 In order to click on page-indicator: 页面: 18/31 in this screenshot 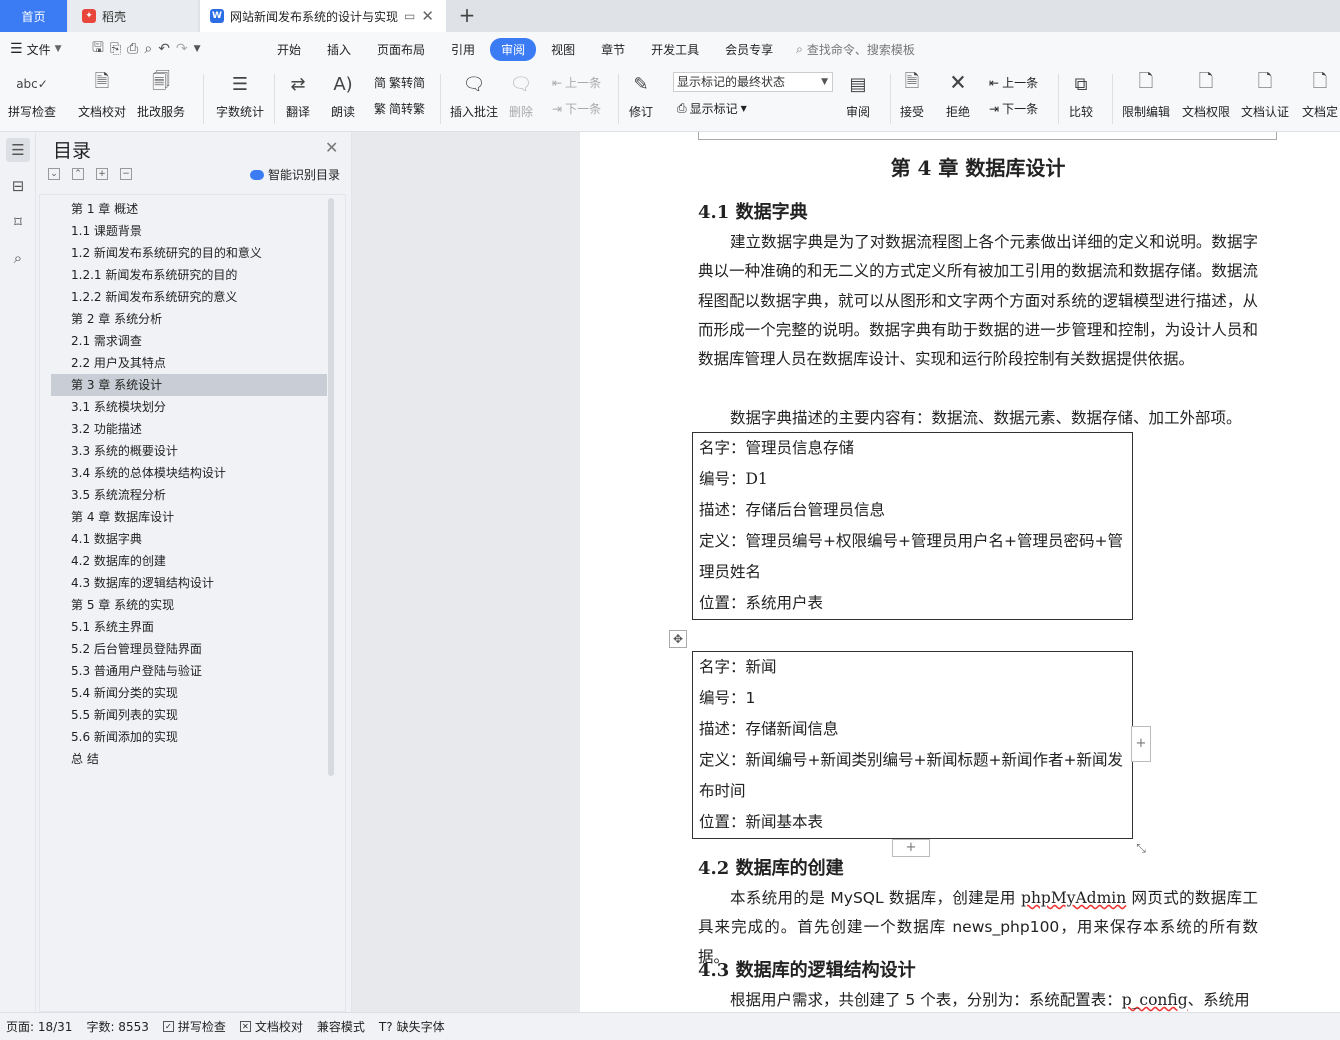, I will do `click(39, 1026)`.